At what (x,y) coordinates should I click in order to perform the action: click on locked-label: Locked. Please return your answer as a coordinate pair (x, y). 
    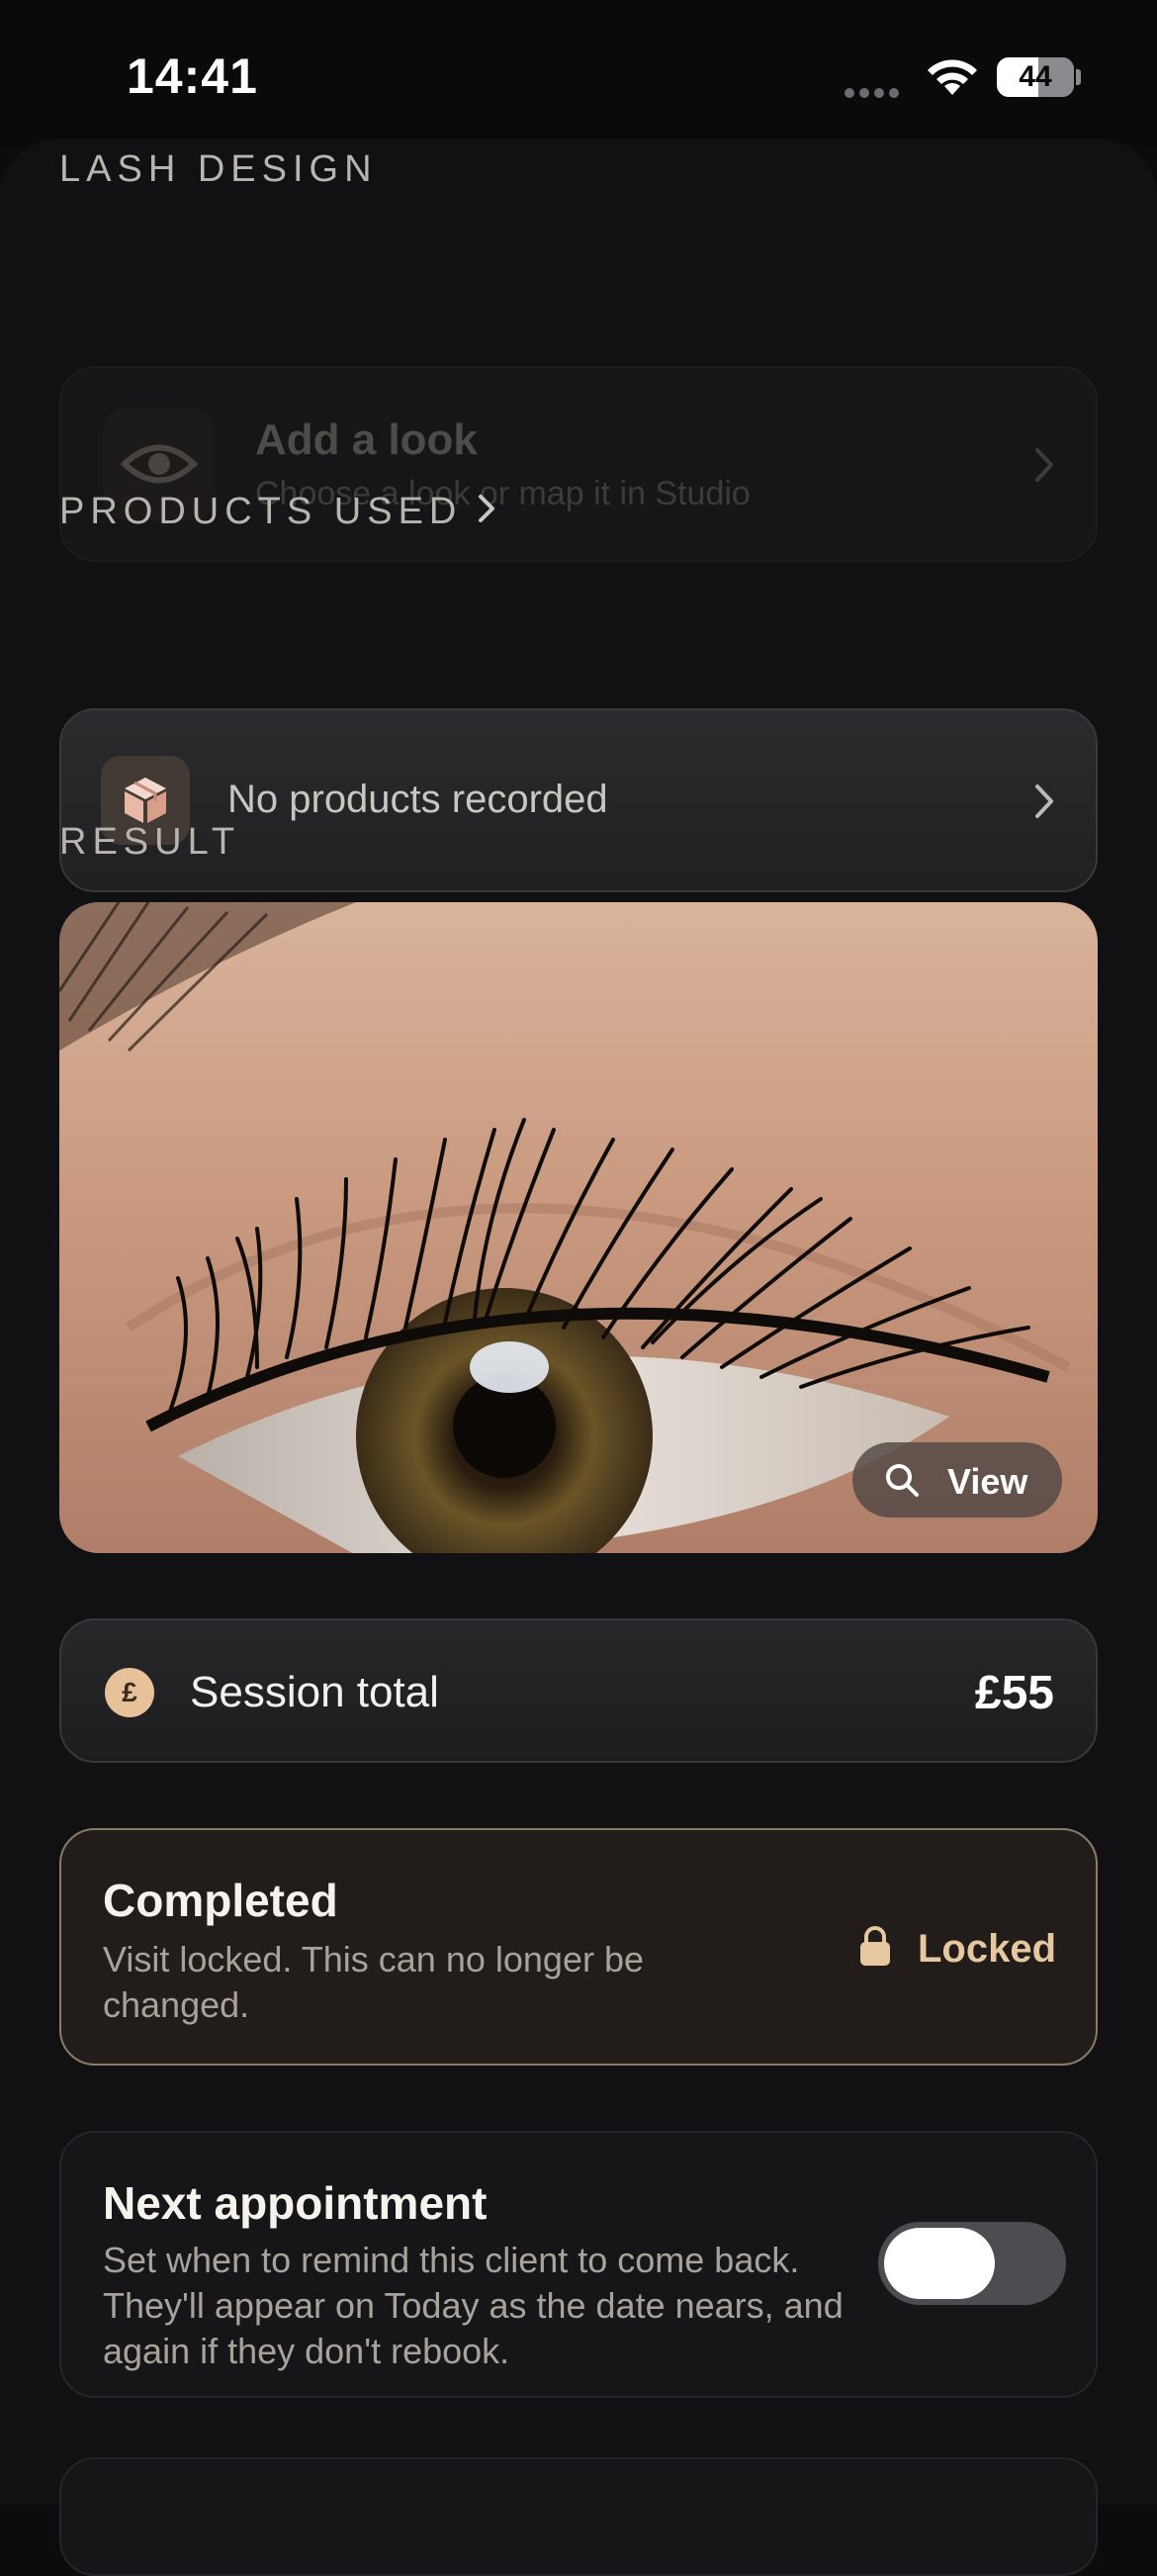
    Looking at the image, I should click on (988, 1949).